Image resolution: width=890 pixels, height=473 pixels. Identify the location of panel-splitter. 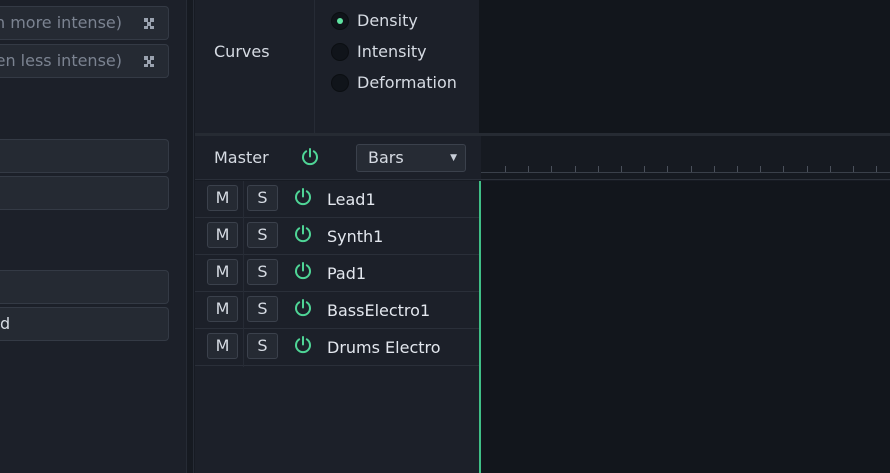
(190, 236).